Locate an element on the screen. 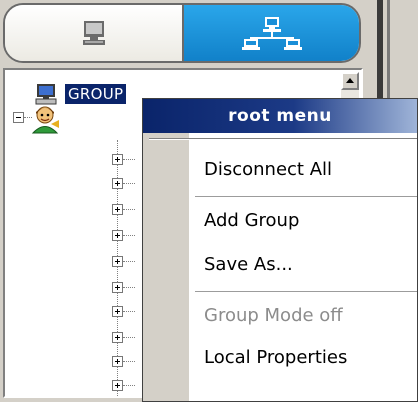 This screenshot has width=418, height=402. context-menu-header: root menu is located at coordinates (280, 116).